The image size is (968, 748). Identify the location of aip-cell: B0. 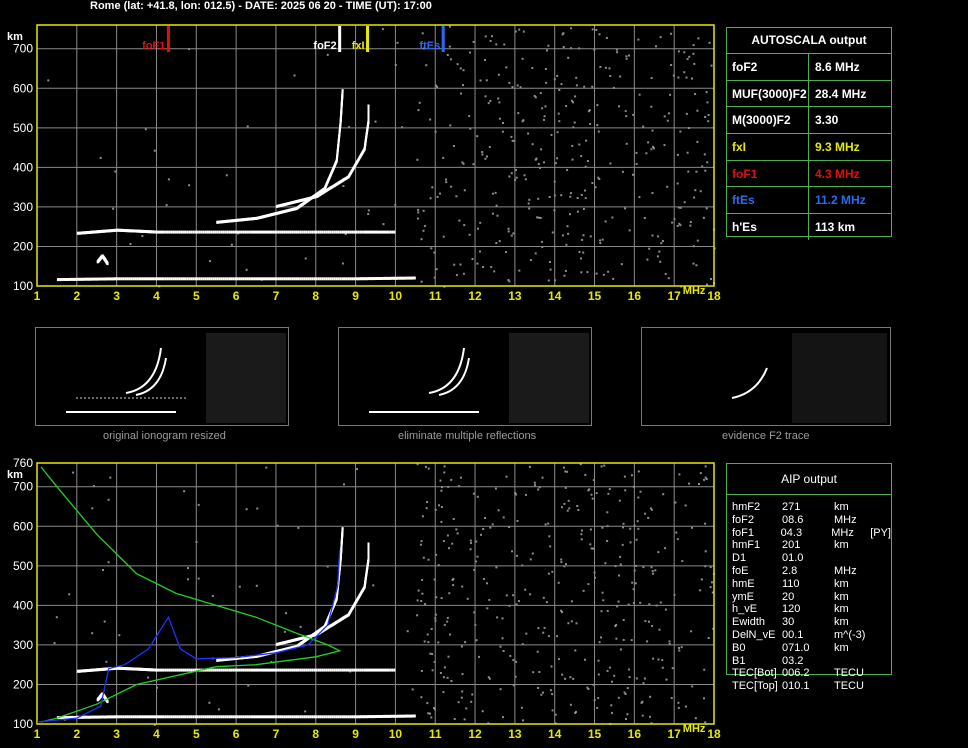
(739, 647).